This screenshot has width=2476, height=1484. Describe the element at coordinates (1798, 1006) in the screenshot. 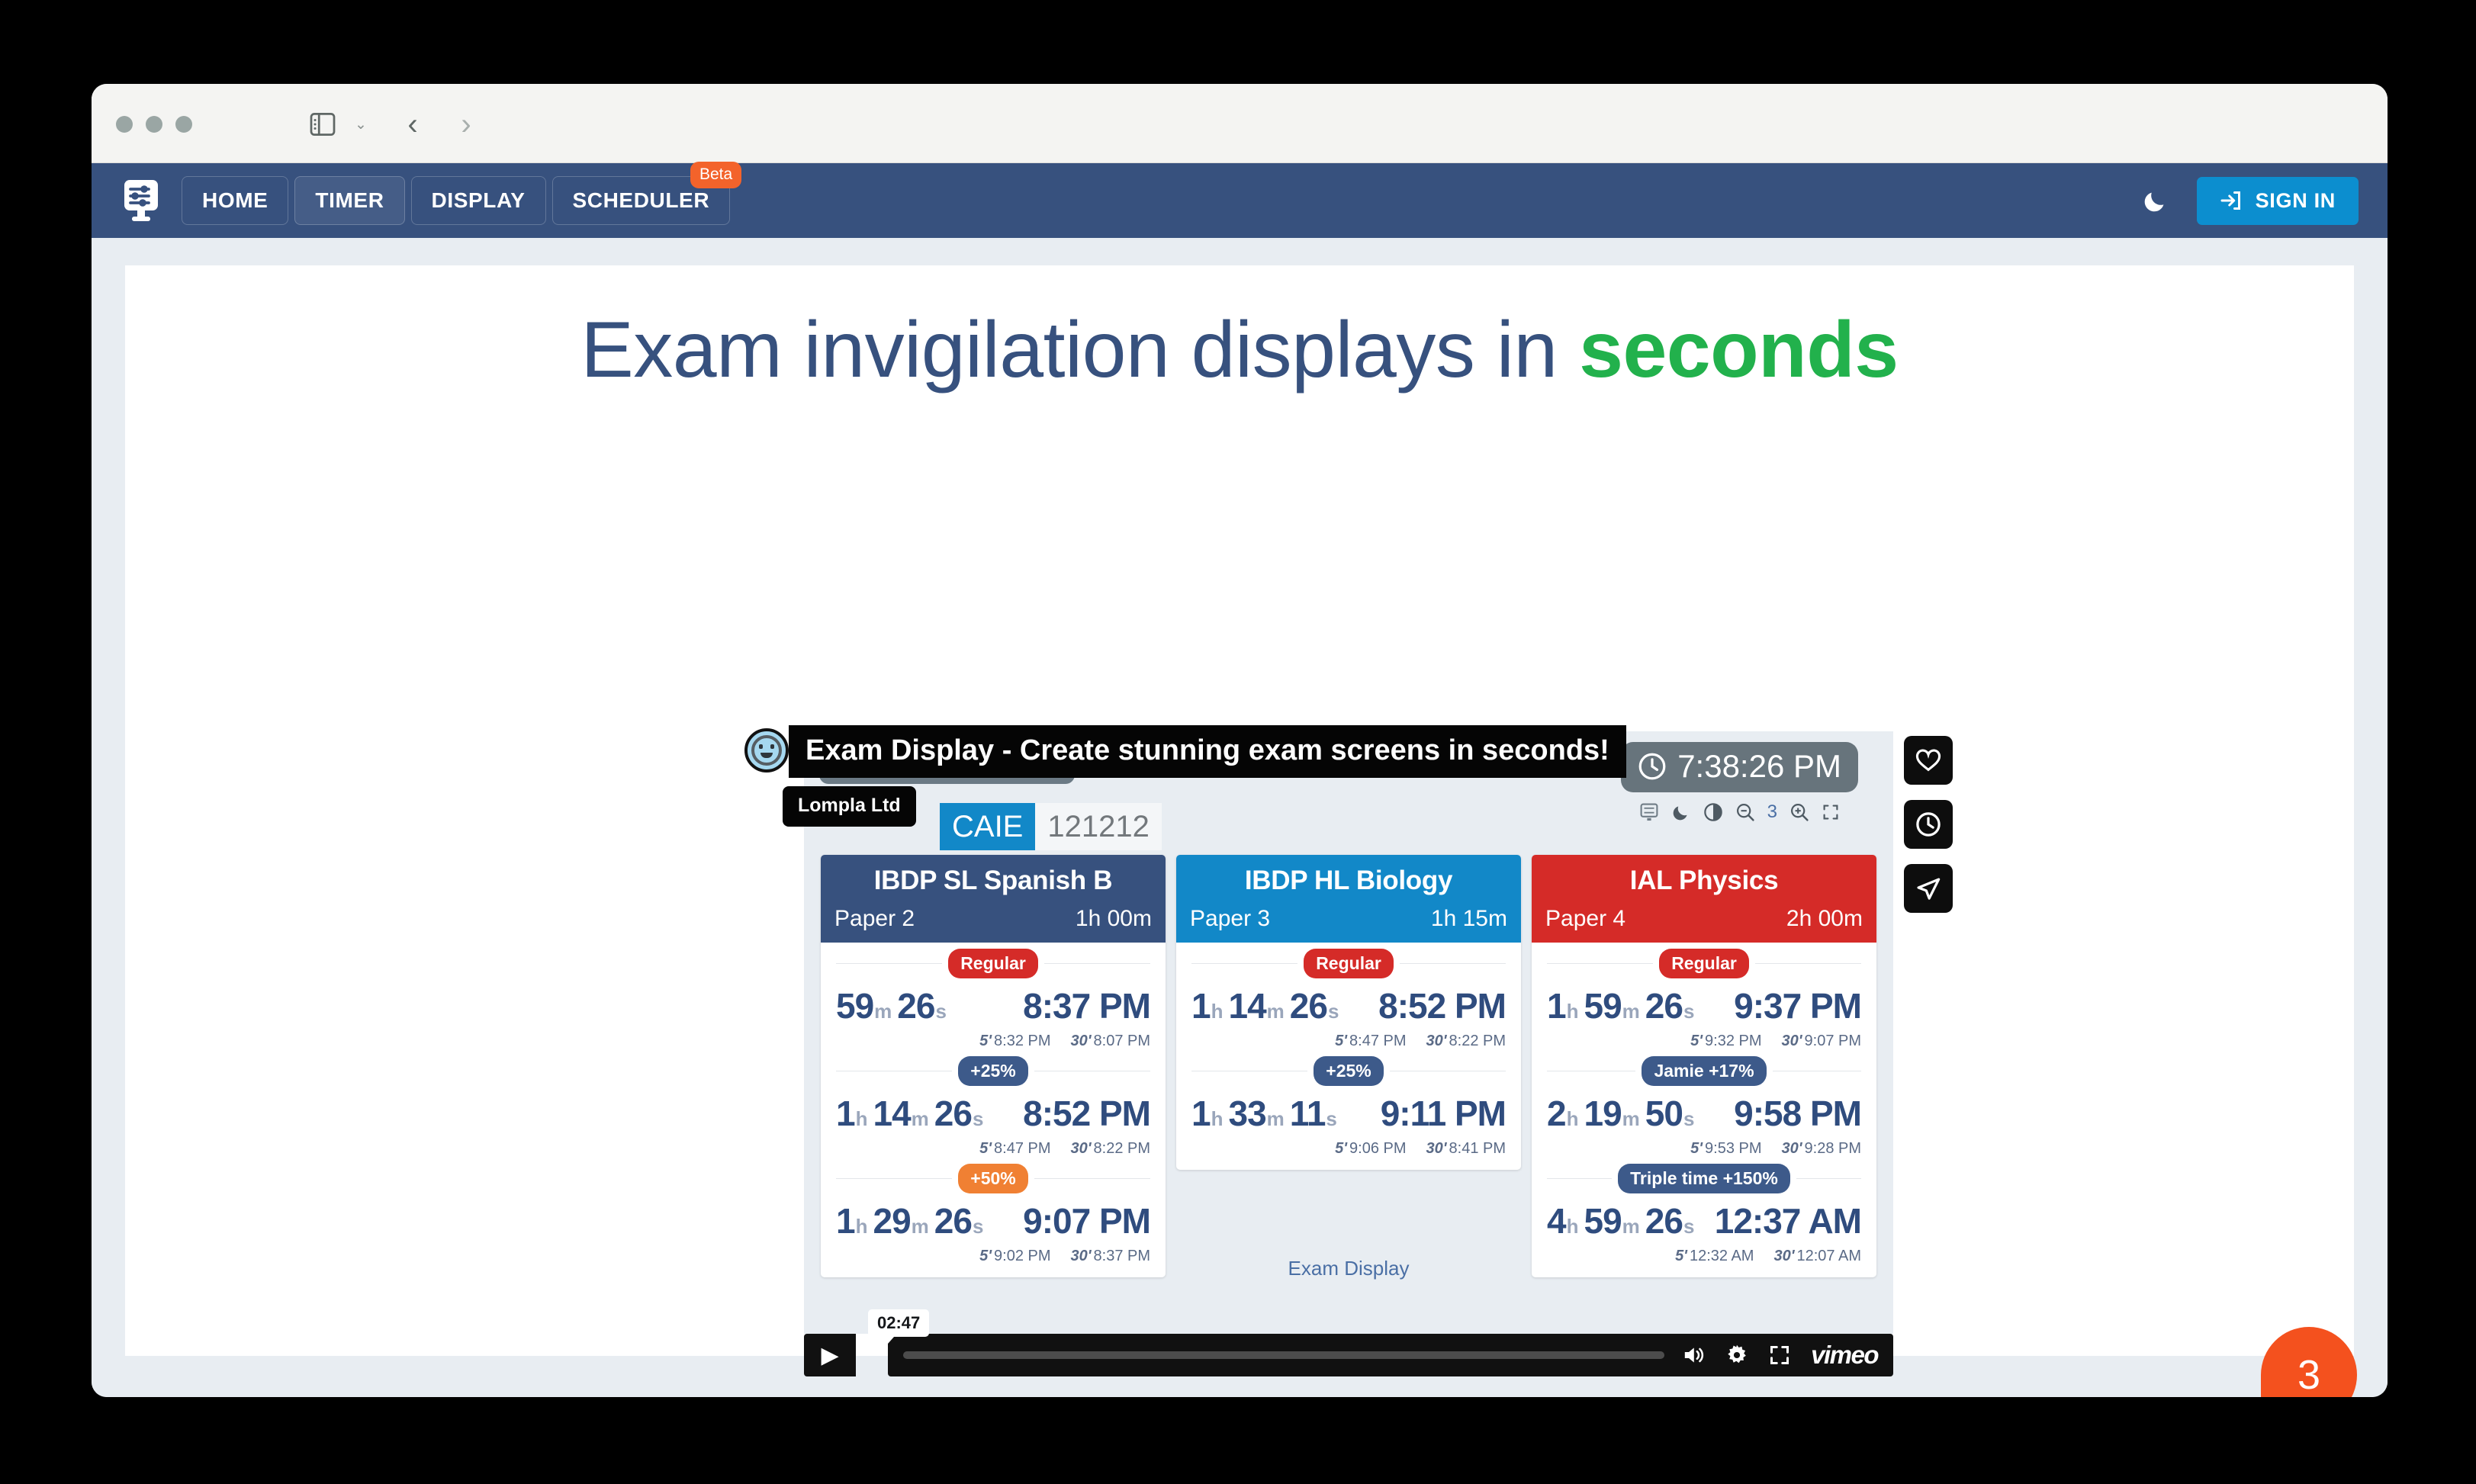

I see `exam-row-finish: 9:37 PM` at that location.